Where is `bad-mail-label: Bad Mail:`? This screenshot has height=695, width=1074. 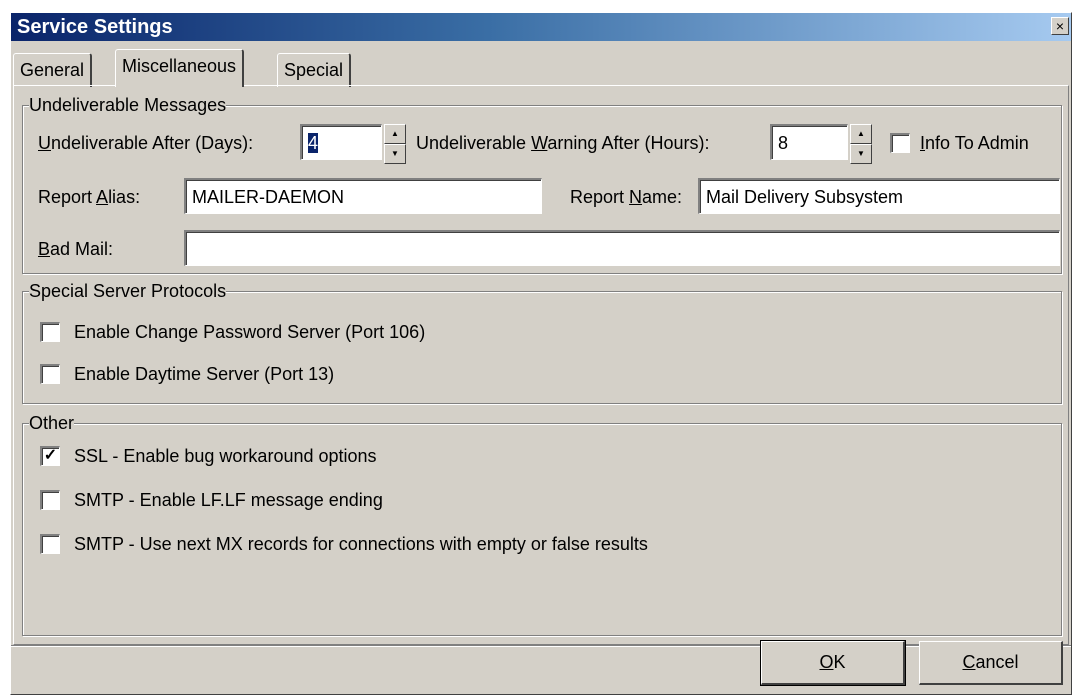
bad-mail-label: Bad Mail: is located at coordinates (76, 249).